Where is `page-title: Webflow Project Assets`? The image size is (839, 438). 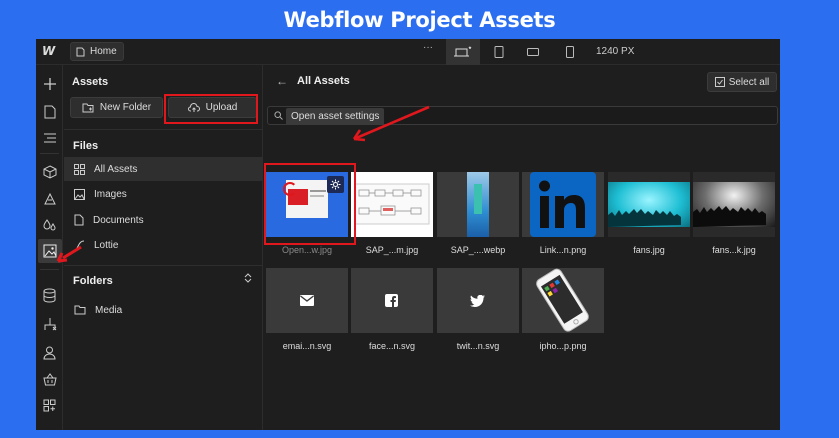 page-title: Webflow Project Assets is located at coordinates (419, 20).